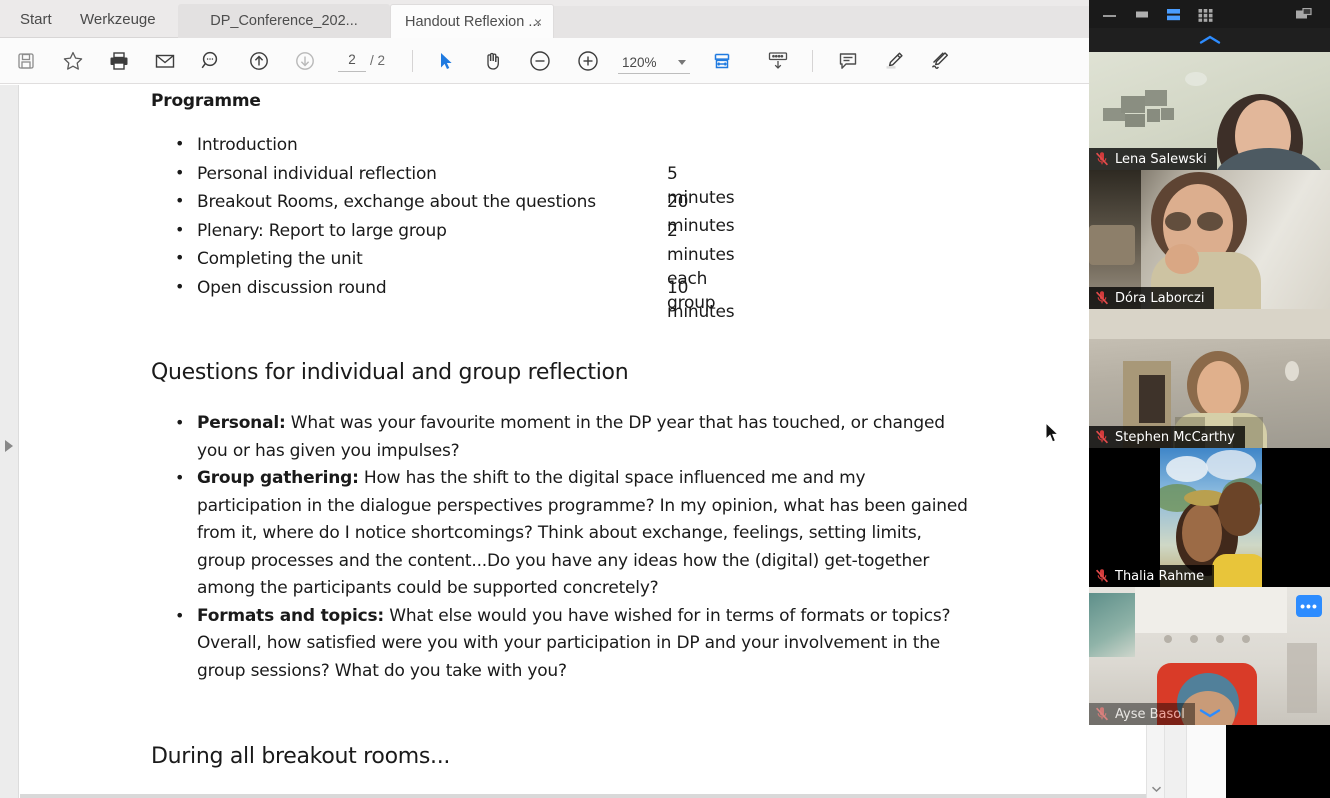 The width and height of the screenshot is (1330, 798). Describe the element at coordinates (701, 299) in the screenshot. I see `programme-item-duration: 10 minutes` at that location.